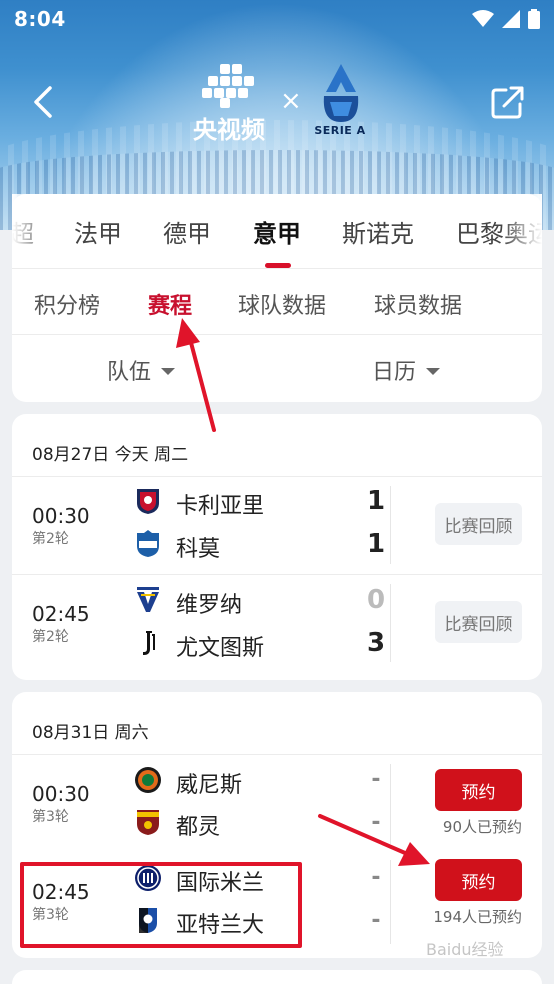 The width and height of the screenshot is (554, 984). I want to click on verona-icon, so click(148, 599).